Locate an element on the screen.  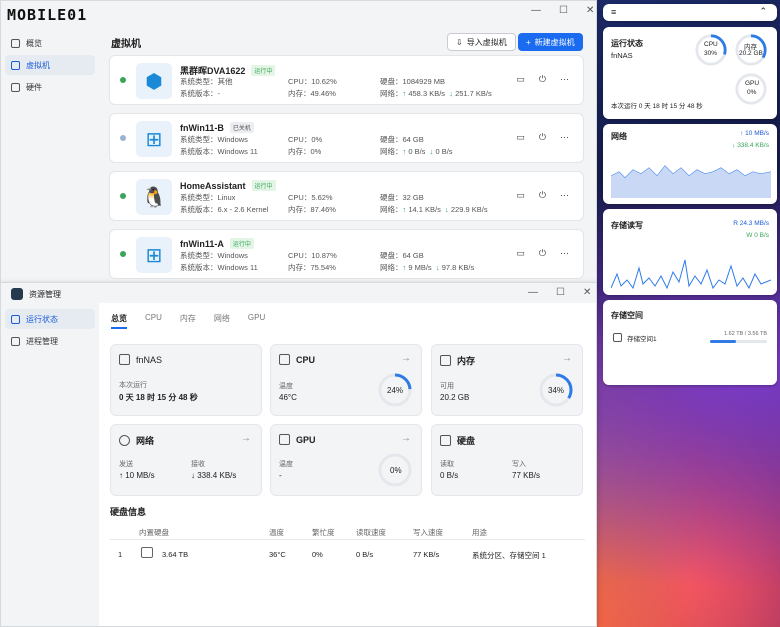
nav-item-hardware: 硬件 is located at coordinates (50, 87).